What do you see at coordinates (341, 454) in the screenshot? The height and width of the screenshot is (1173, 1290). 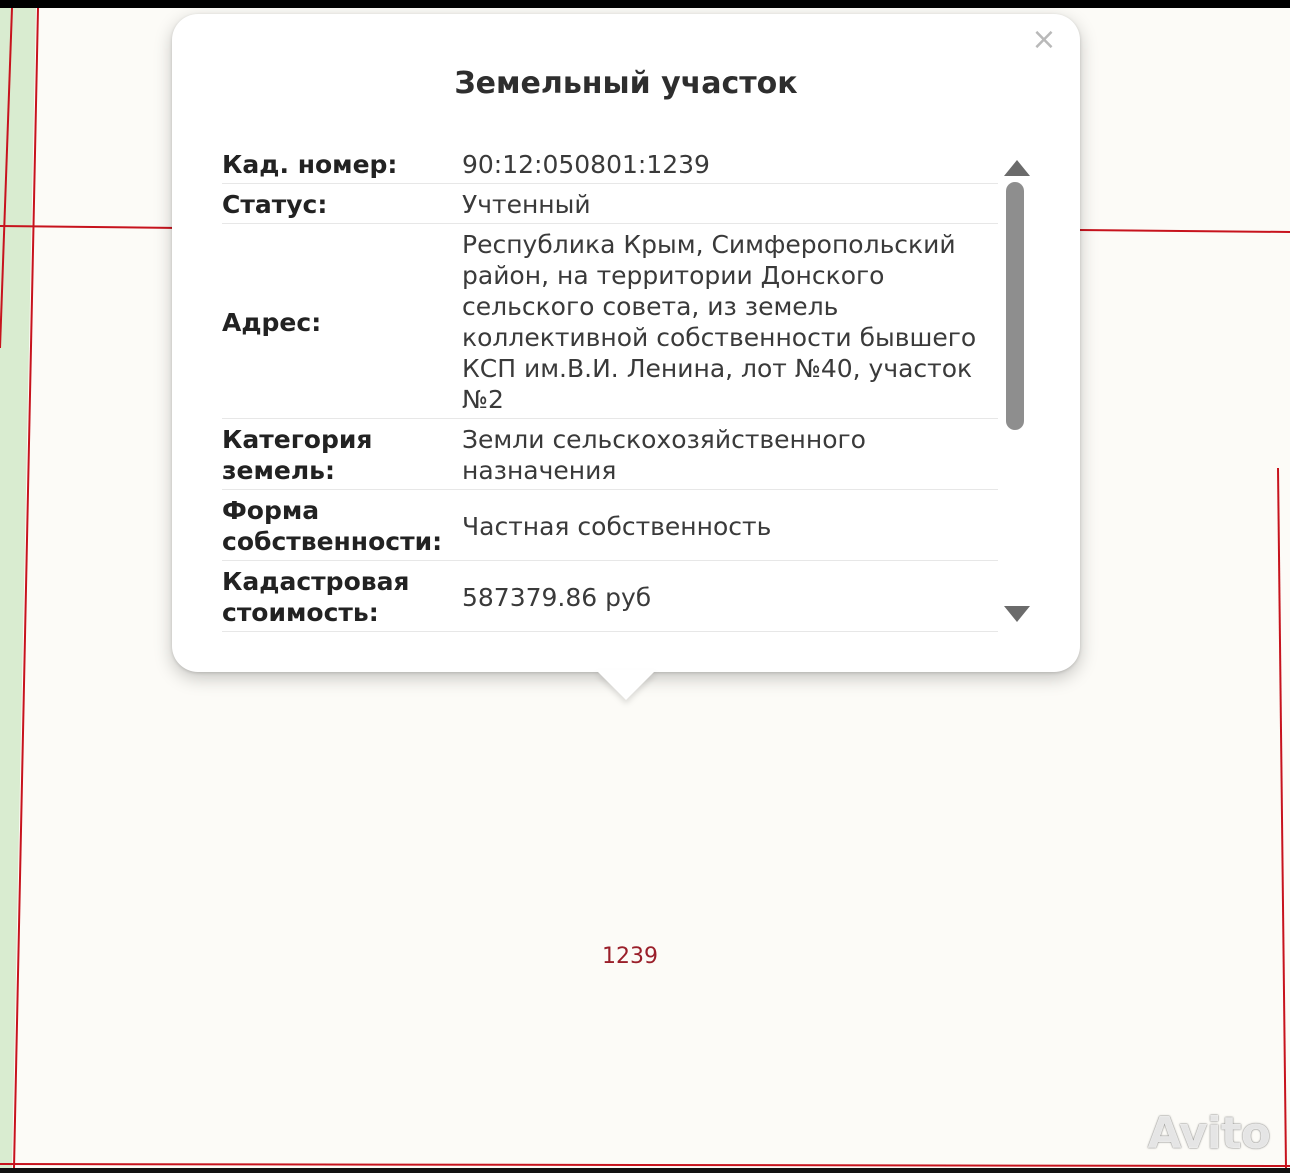 I see `row-label: Категория земель:` at bounding box center [341, 454].